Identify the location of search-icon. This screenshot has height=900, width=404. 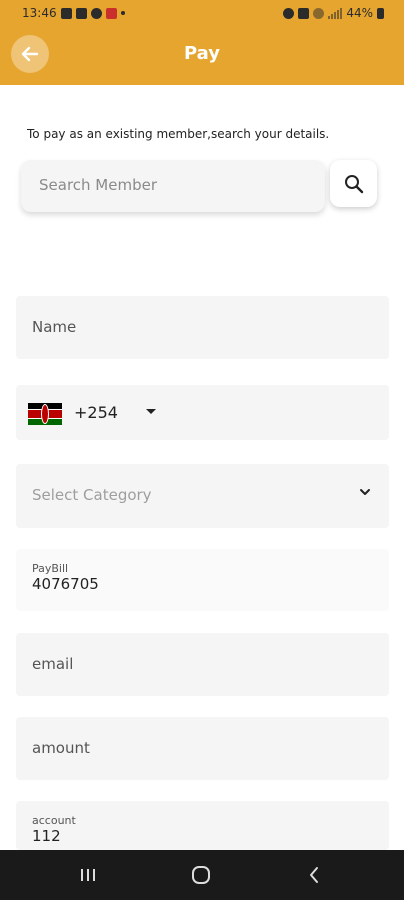
(353, 183).